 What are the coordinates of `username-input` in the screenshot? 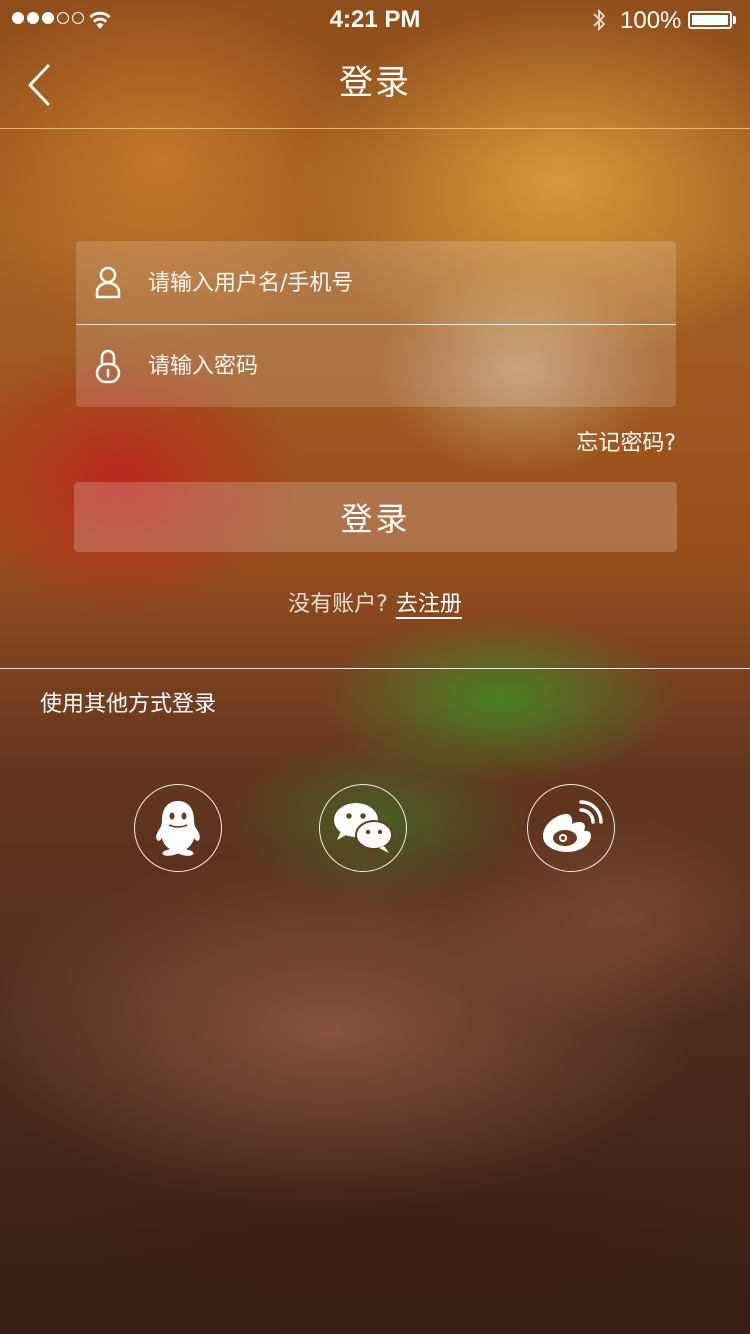 It's located at (398, 283).